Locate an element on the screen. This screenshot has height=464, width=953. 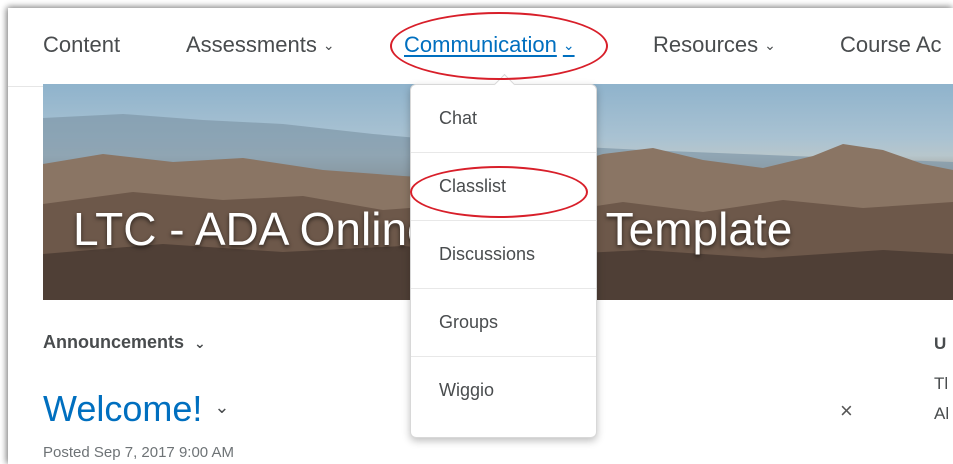
menu-item-chat-label: Chat is located at coordinates (458, 118).